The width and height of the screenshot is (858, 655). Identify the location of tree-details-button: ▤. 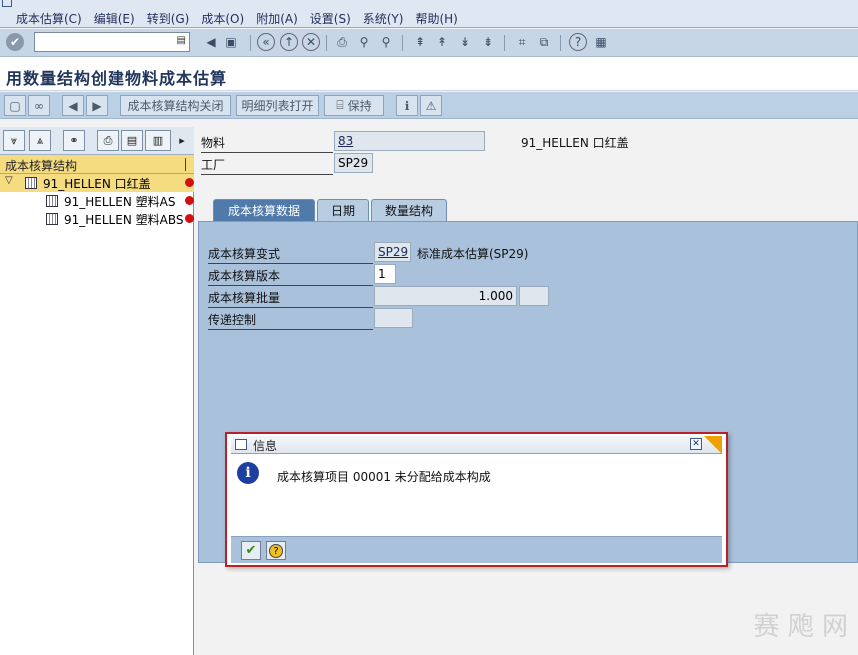
(132, 140).